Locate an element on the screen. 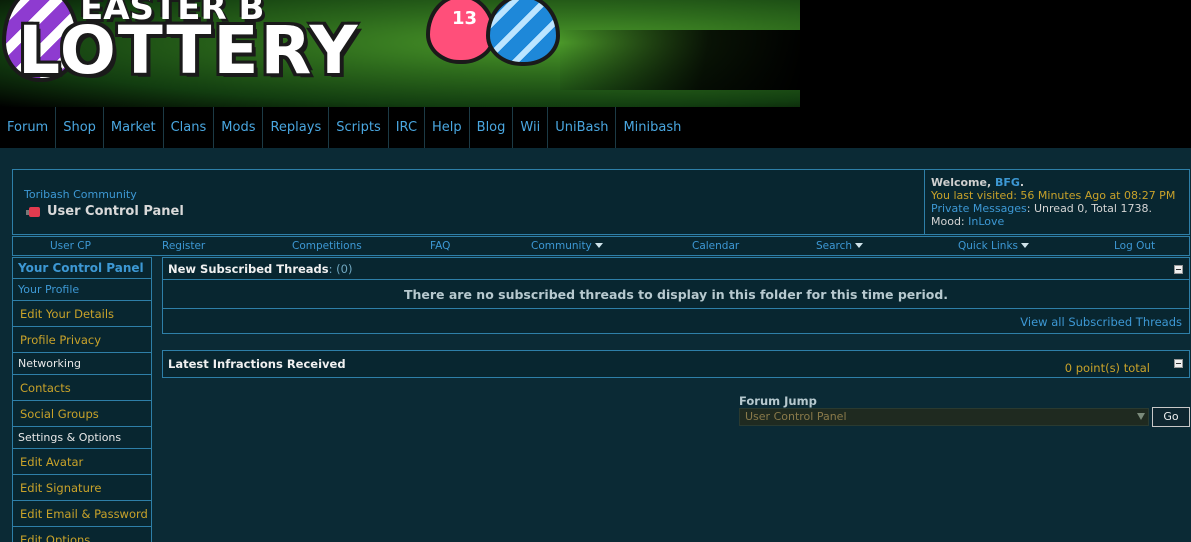  private-messages-link: Private Messages is located at coordinates (979, 208).